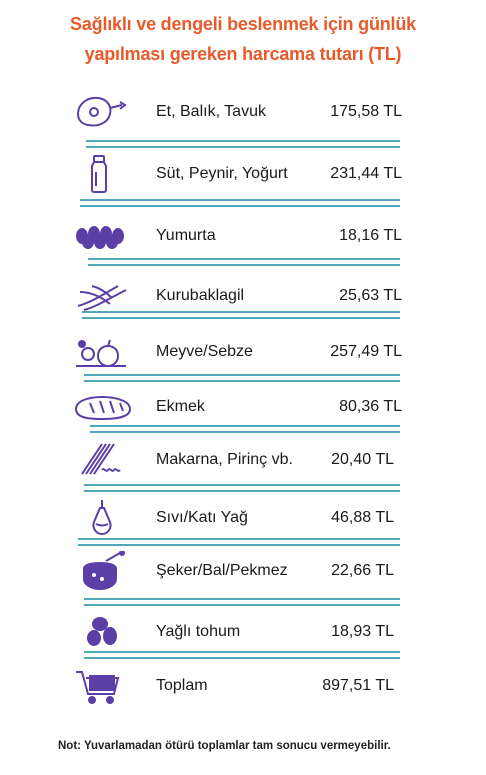 The width and height of the screenshot is (486, 775). I want to click on honey-pot-icon, so click(103, 570).